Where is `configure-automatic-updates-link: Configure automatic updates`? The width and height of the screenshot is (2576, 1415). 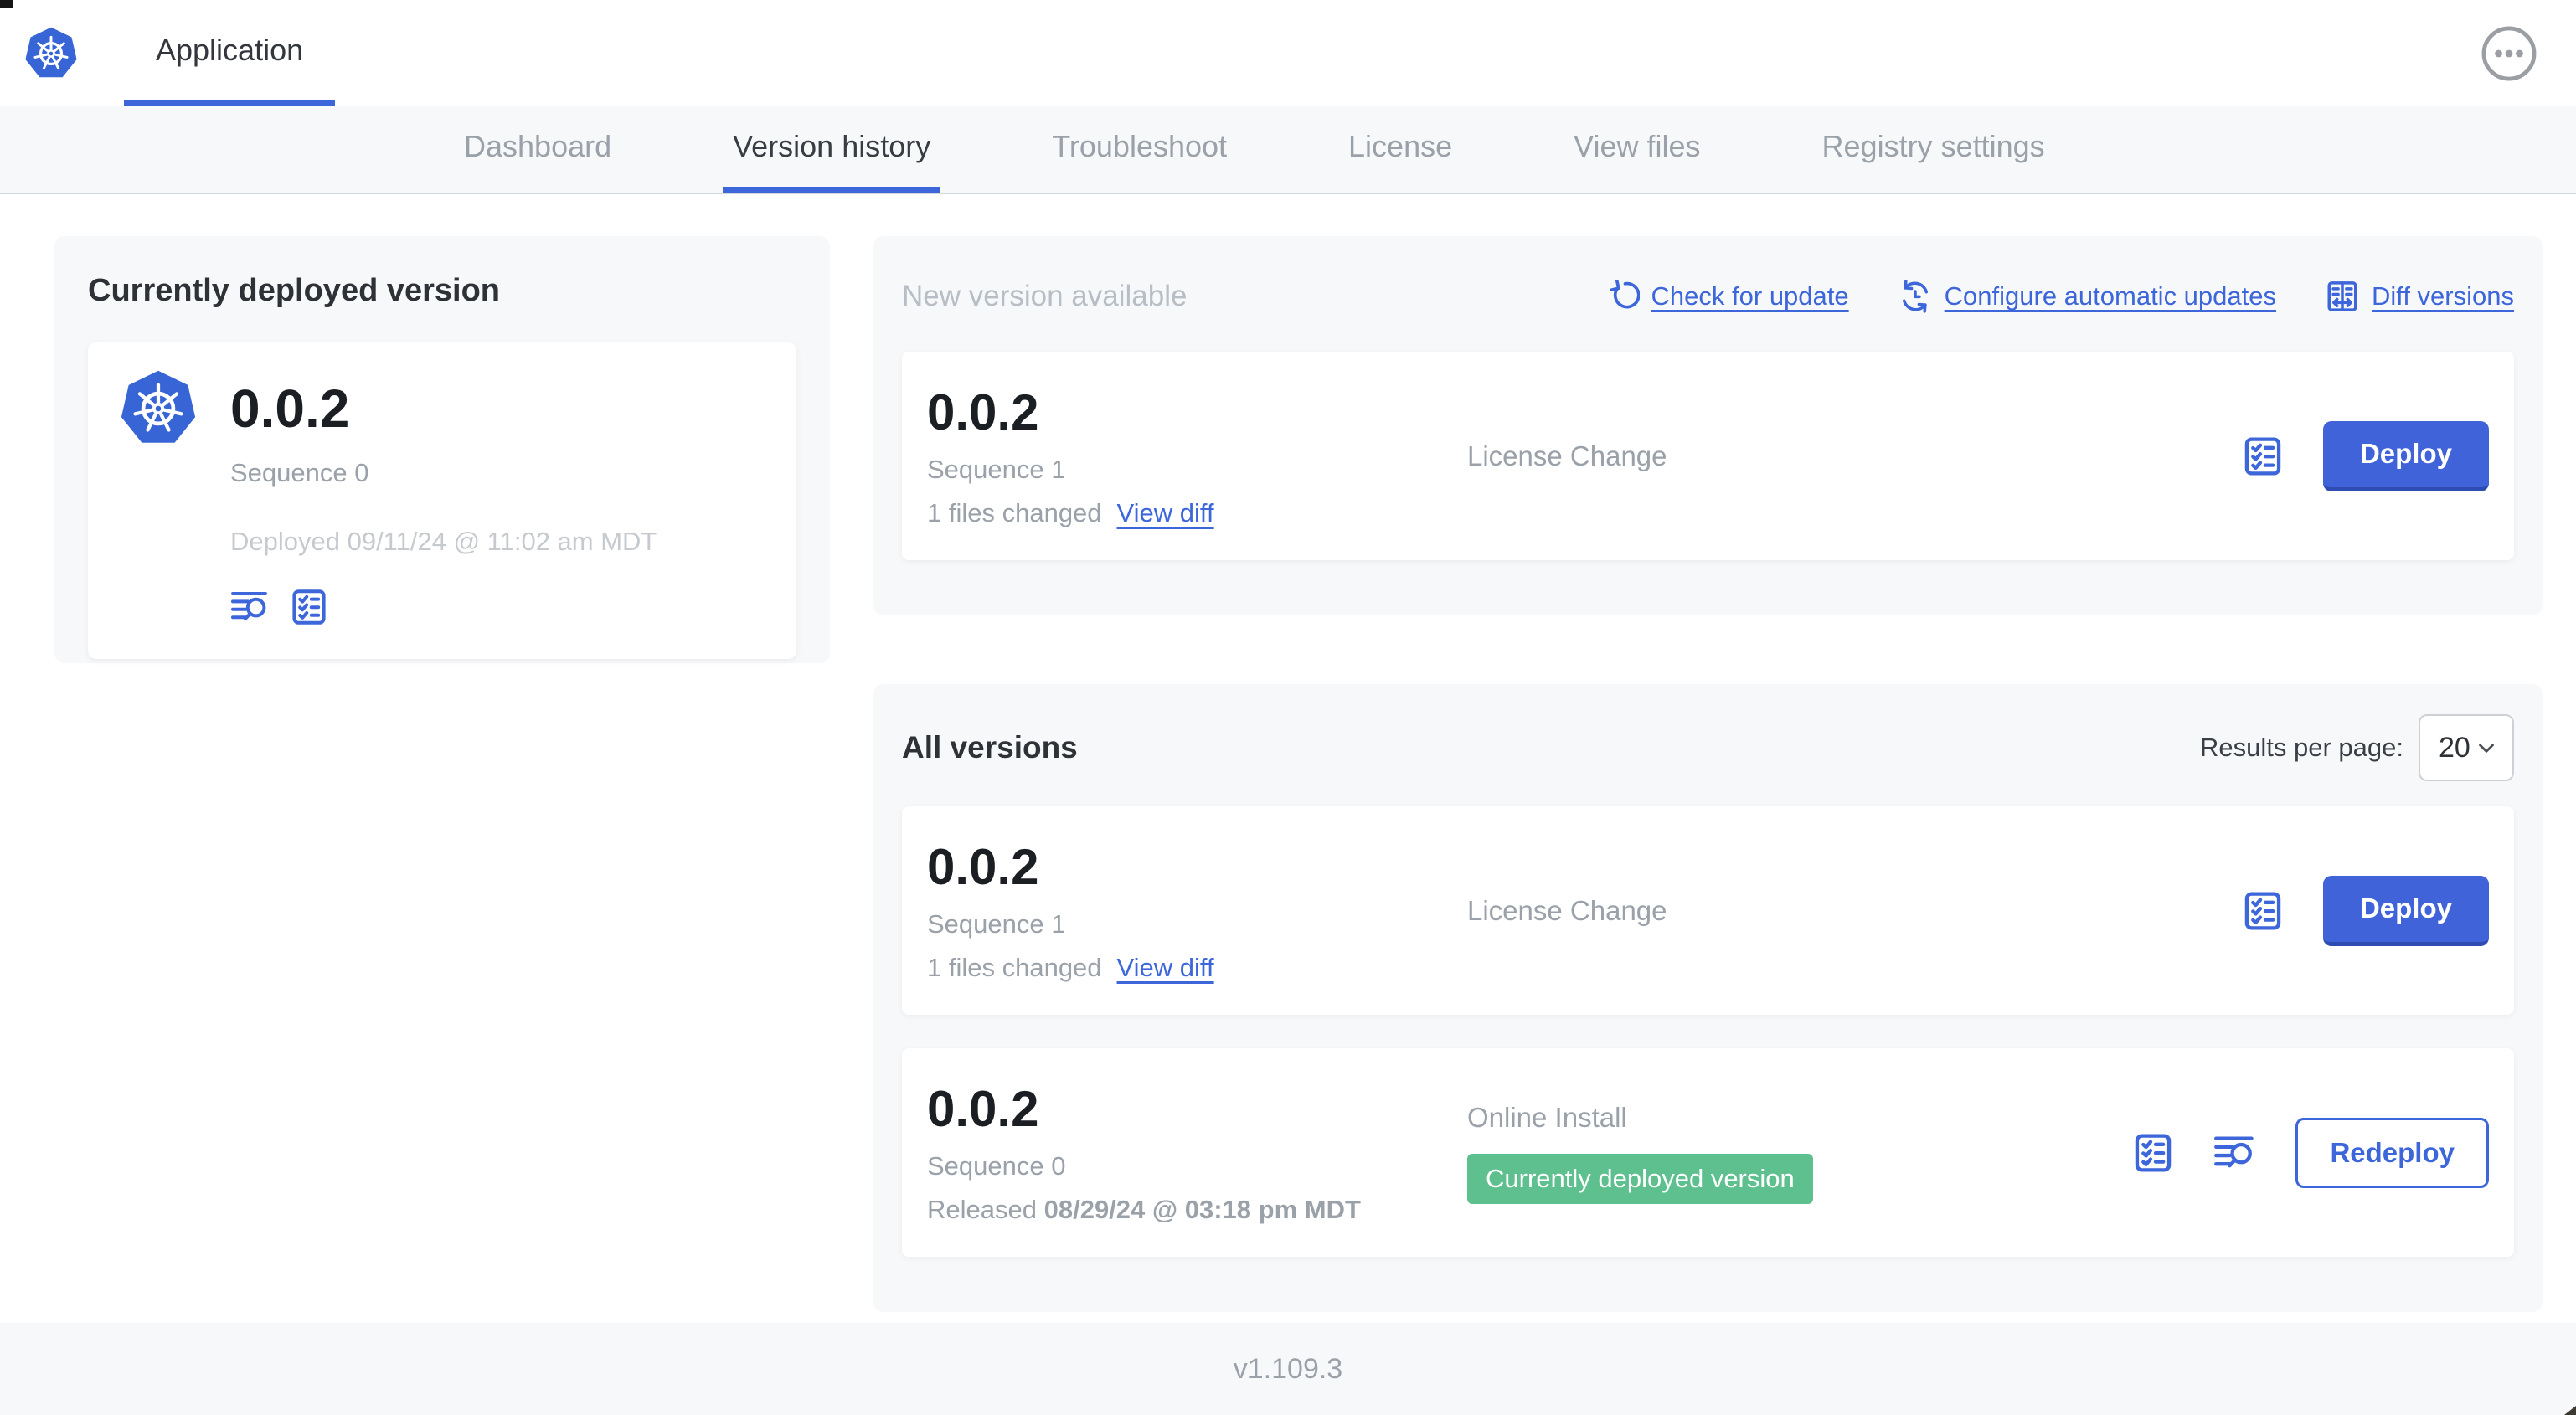 configure-automatic-updates-link: Configure automatic updates is located at coordinates (2087, 296).